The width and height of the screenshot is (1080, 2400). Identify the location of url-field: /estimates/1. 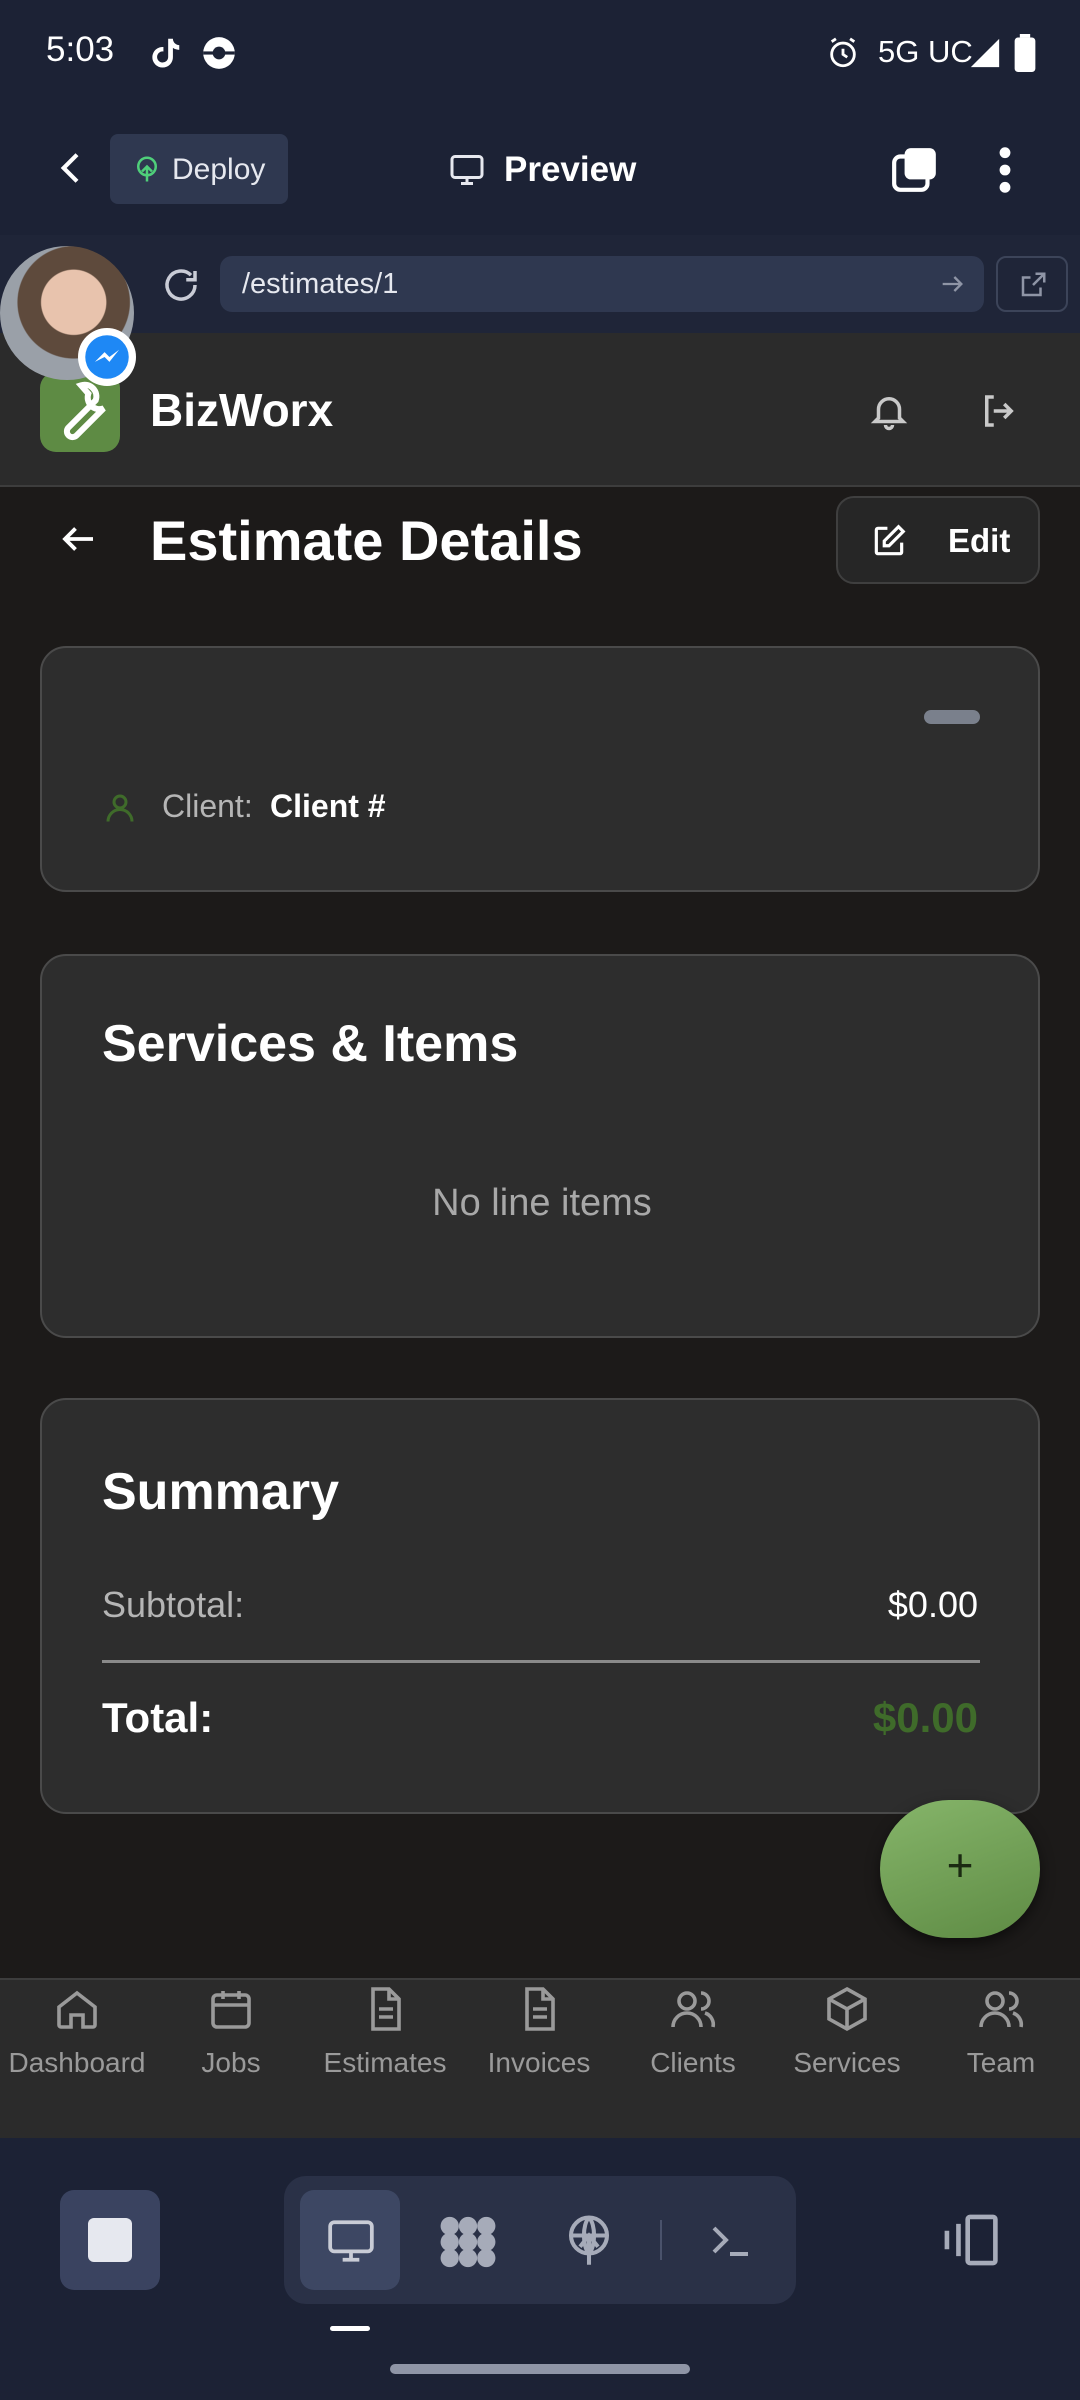
(602, 284).